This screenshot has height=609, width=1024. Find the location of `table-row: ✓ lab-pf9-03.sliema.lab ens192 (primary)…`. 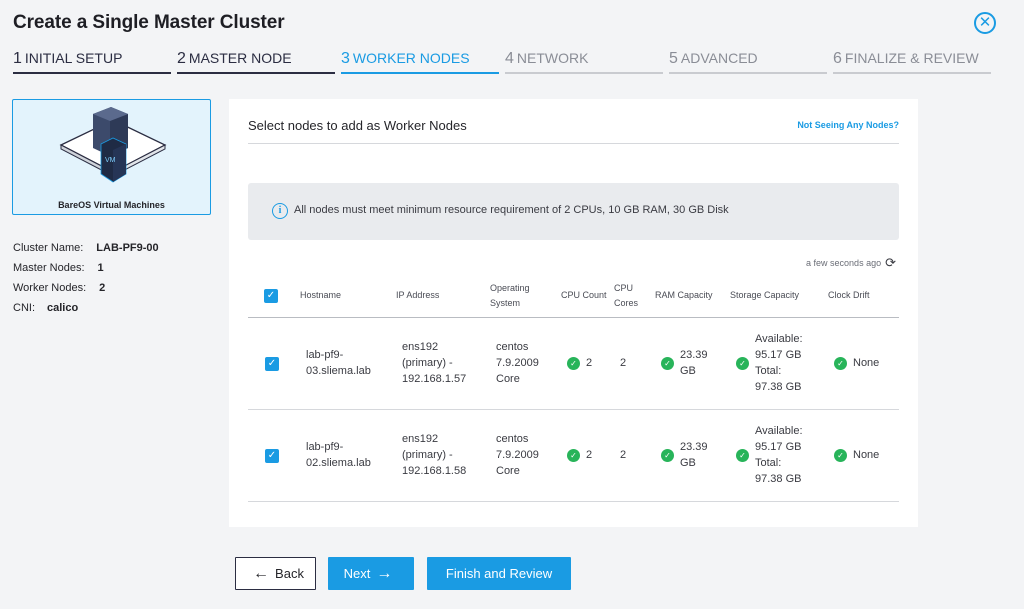

table-row: ✓ lab-pf9-03.sliema.lab ens192 (primary)… is located at coordinates (573, 363).